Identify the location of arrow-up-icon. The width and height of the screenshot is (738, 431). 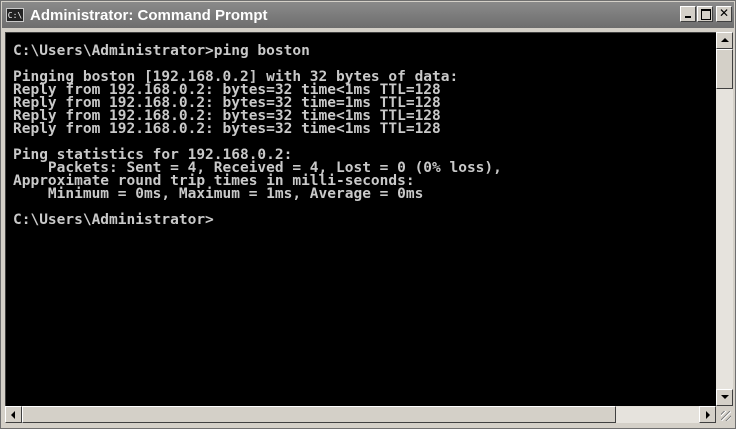
(725, 40).